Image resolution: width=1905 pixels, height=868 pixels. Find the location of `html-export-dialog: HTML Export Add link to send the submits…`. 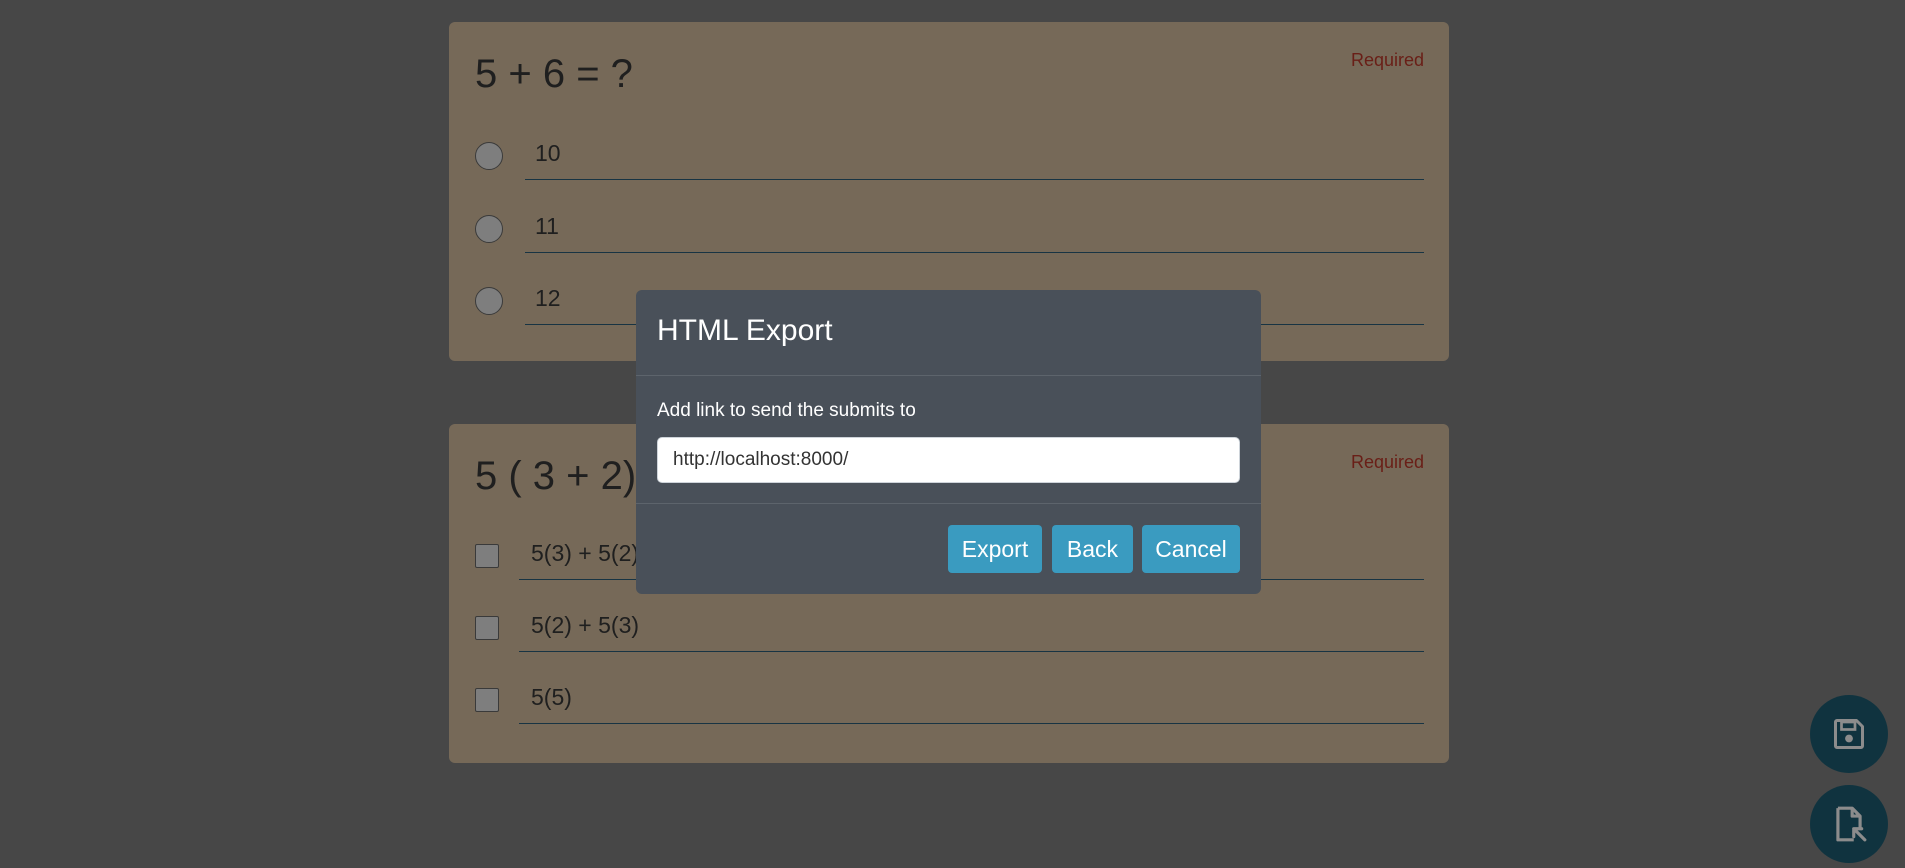

html-export-dialog: HTML Export Add link to send the submits… is located at coordinates (948, 442).